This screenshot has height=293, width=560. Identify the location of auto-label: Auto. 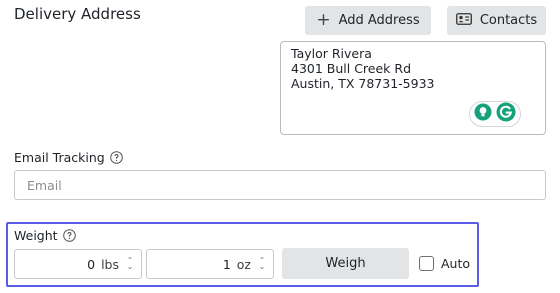
(455, 263).